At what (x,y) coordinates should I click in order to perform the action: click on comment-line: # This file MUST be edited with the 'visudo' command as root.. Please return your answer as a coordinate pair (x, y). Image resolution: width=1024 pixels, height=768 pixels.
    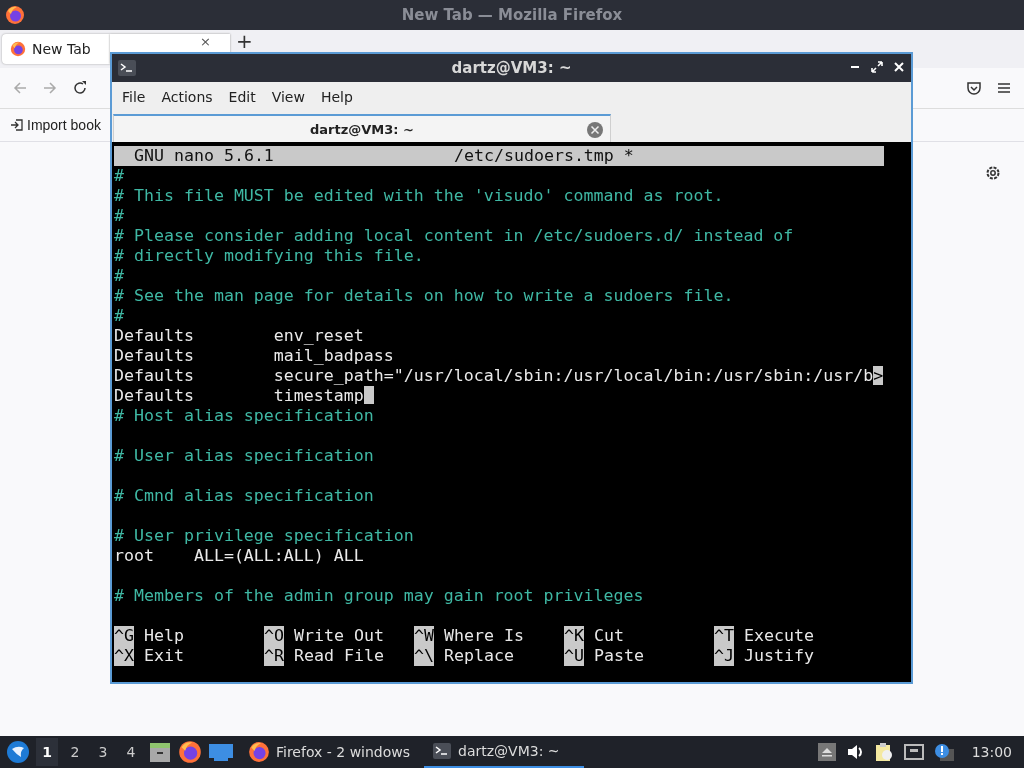
    Looking at the image, I should click on (419, 195).